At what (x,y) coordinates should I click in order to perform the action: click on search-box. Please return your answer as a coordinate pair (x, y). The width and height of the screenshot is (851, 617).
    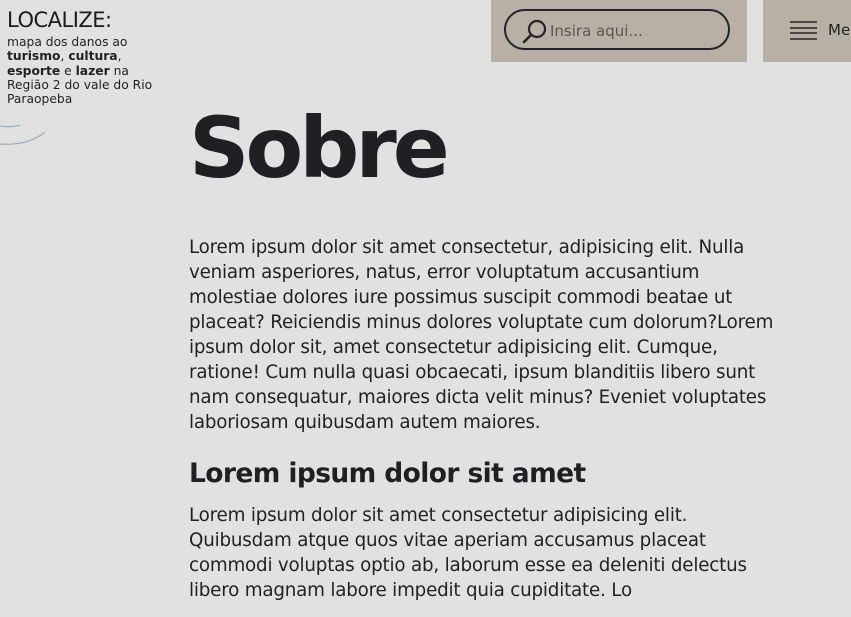
    Looking at the image, I should click on (617, 29).